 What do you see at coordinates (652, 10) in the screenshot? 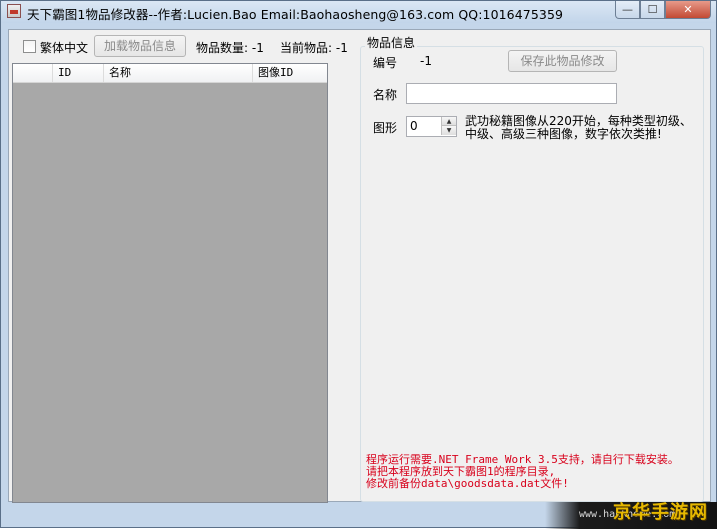
I see `maximize-button: ☐` at bounding box center [652, 10].